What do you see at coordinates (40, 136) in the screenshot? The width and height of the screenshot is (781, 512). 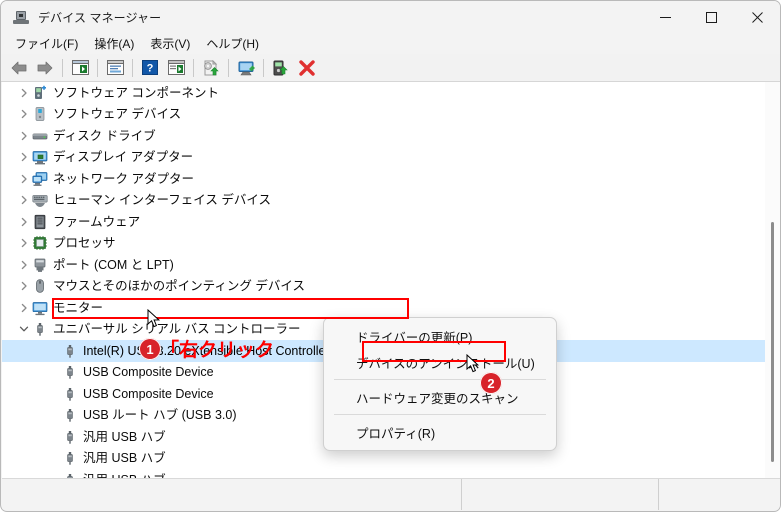 I see `disk-drive-icon` at bounding box center [40, 136].